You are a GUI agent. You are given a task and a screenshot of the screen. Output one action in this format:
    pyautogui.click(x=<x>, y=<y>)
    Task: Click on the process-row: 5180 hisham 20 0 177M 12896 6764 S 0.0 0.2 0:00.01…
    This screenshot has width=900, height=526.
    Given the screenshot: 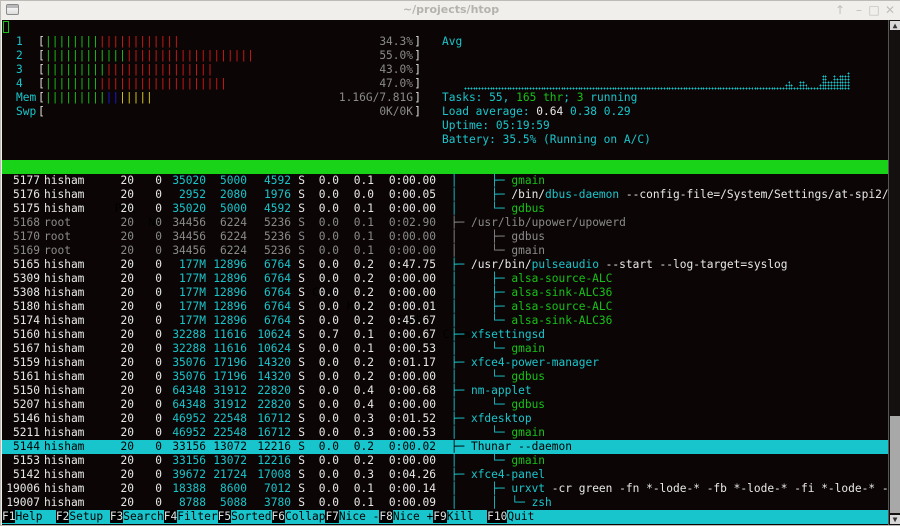 What is the action you would take?
    pyautogui.click(x=445, y=307)
    